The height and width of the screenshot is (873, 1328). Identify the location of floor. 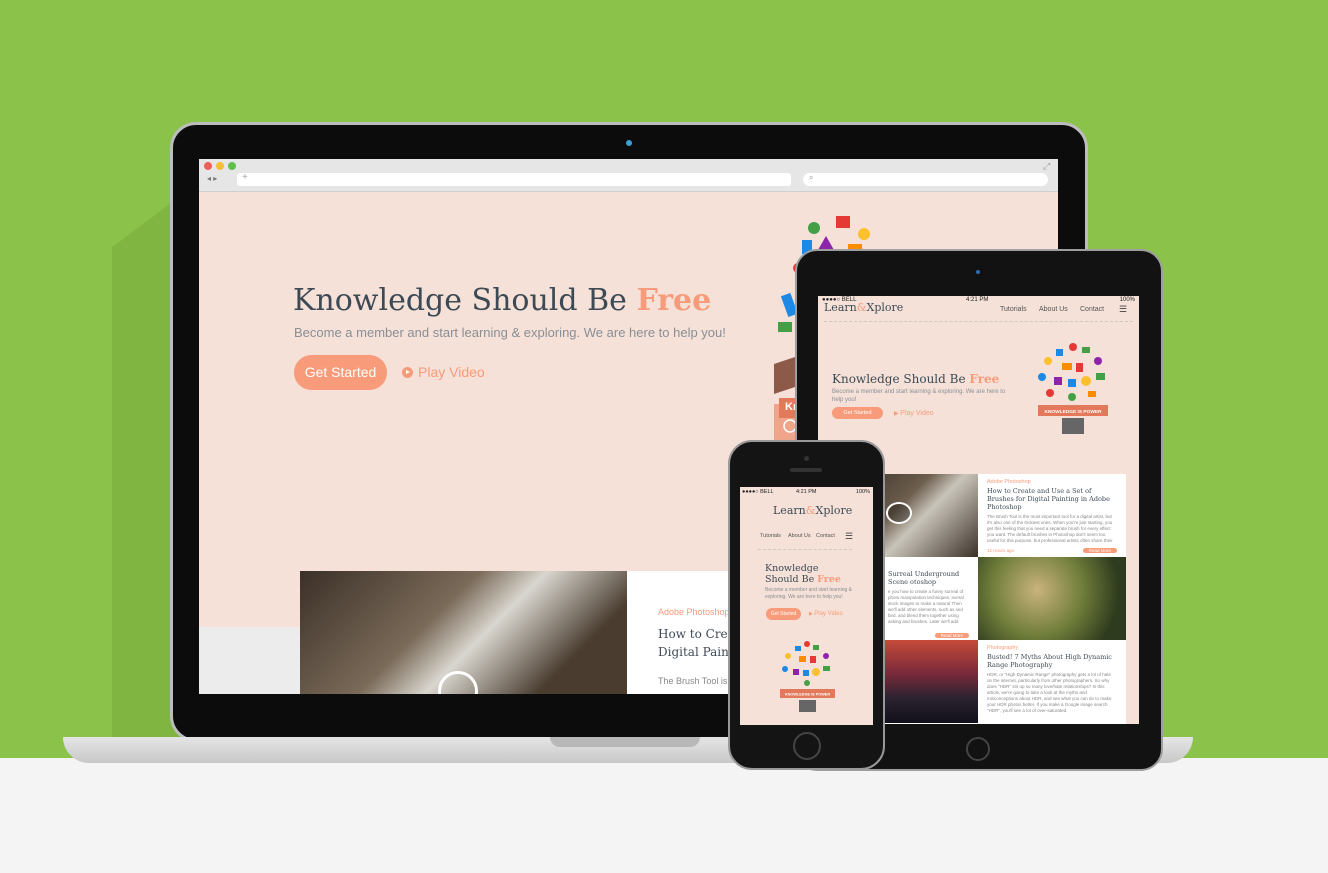
(664, 815).